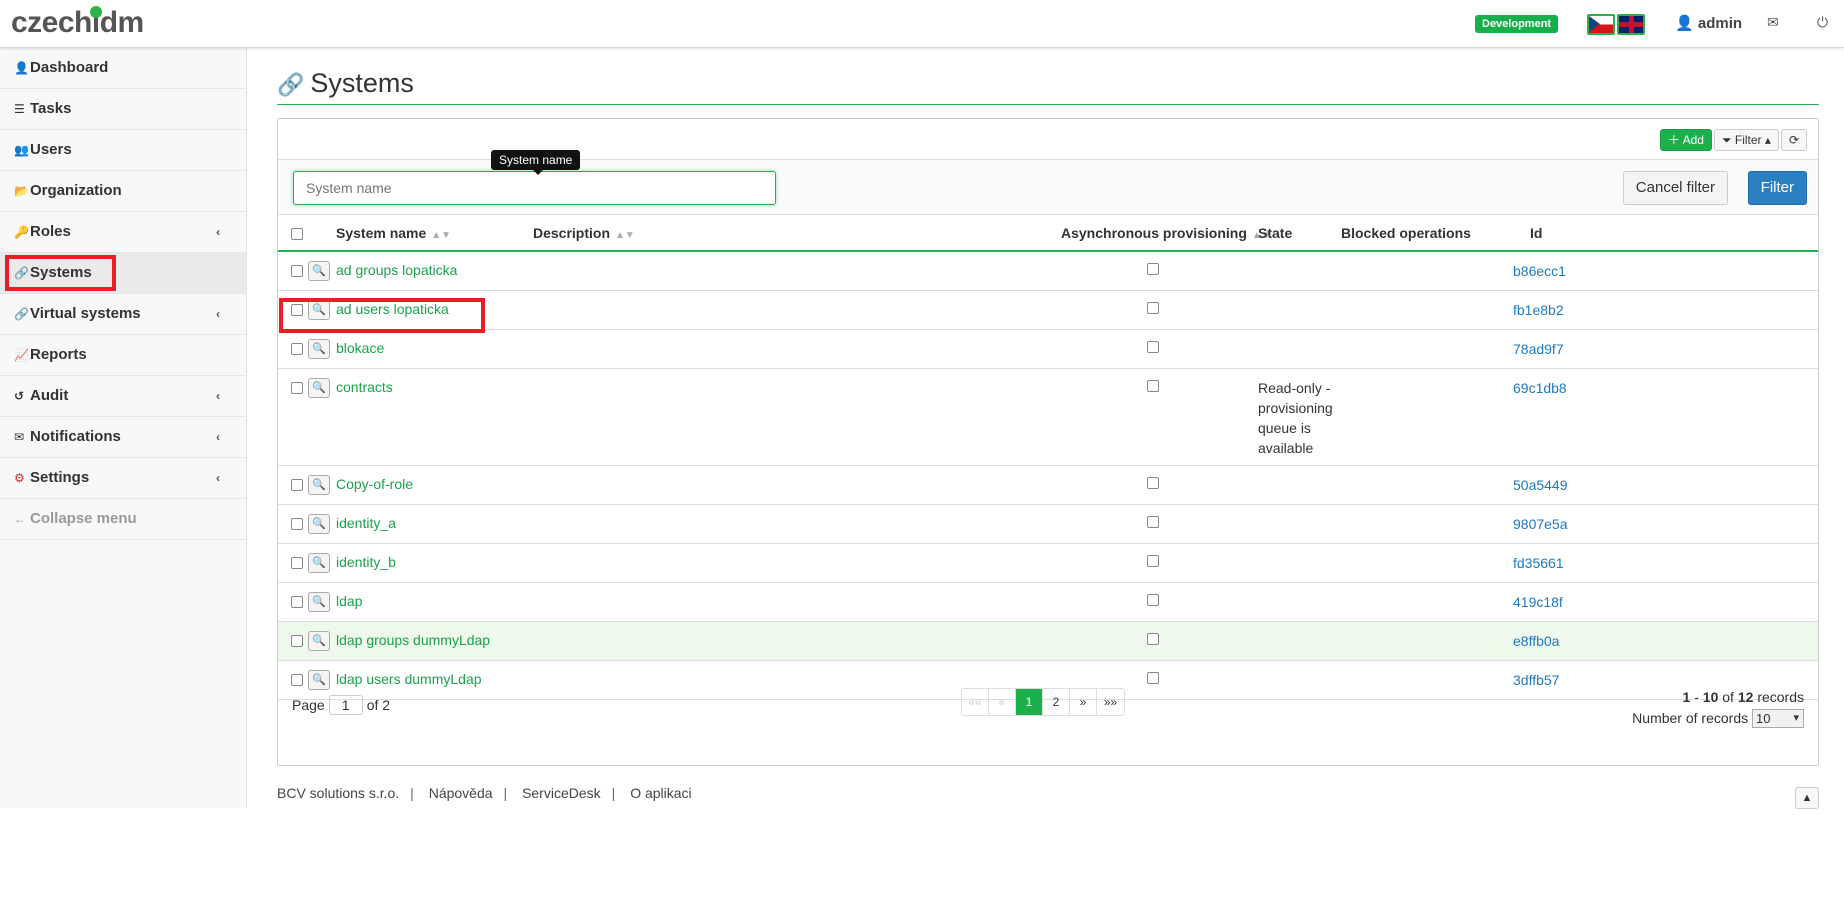 The image size is (1844, 903). What do you see at coordinates (413, 640) in the screenshot?
I see `system-name-link: ldap groups dummyLdap` at bounding box center [413, 640].